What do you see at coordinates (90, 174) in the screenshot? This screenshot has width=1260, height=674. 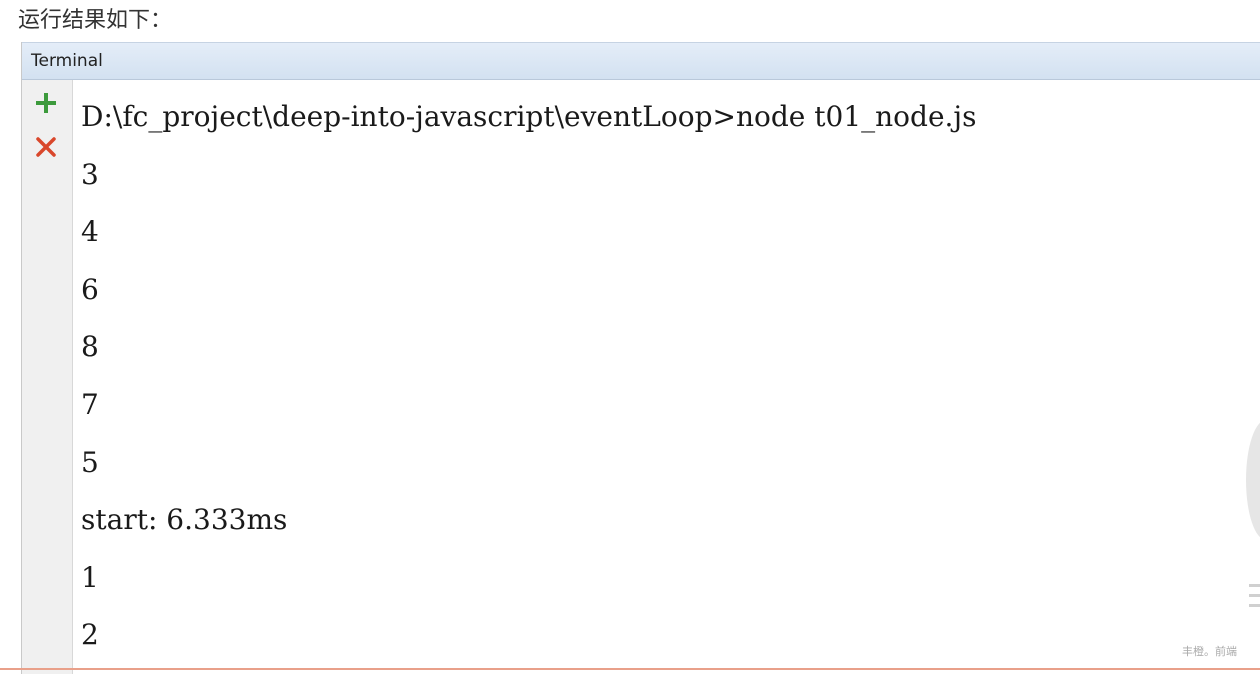 I see `terminal-output-line: 3` at bounding box center [90, 174].